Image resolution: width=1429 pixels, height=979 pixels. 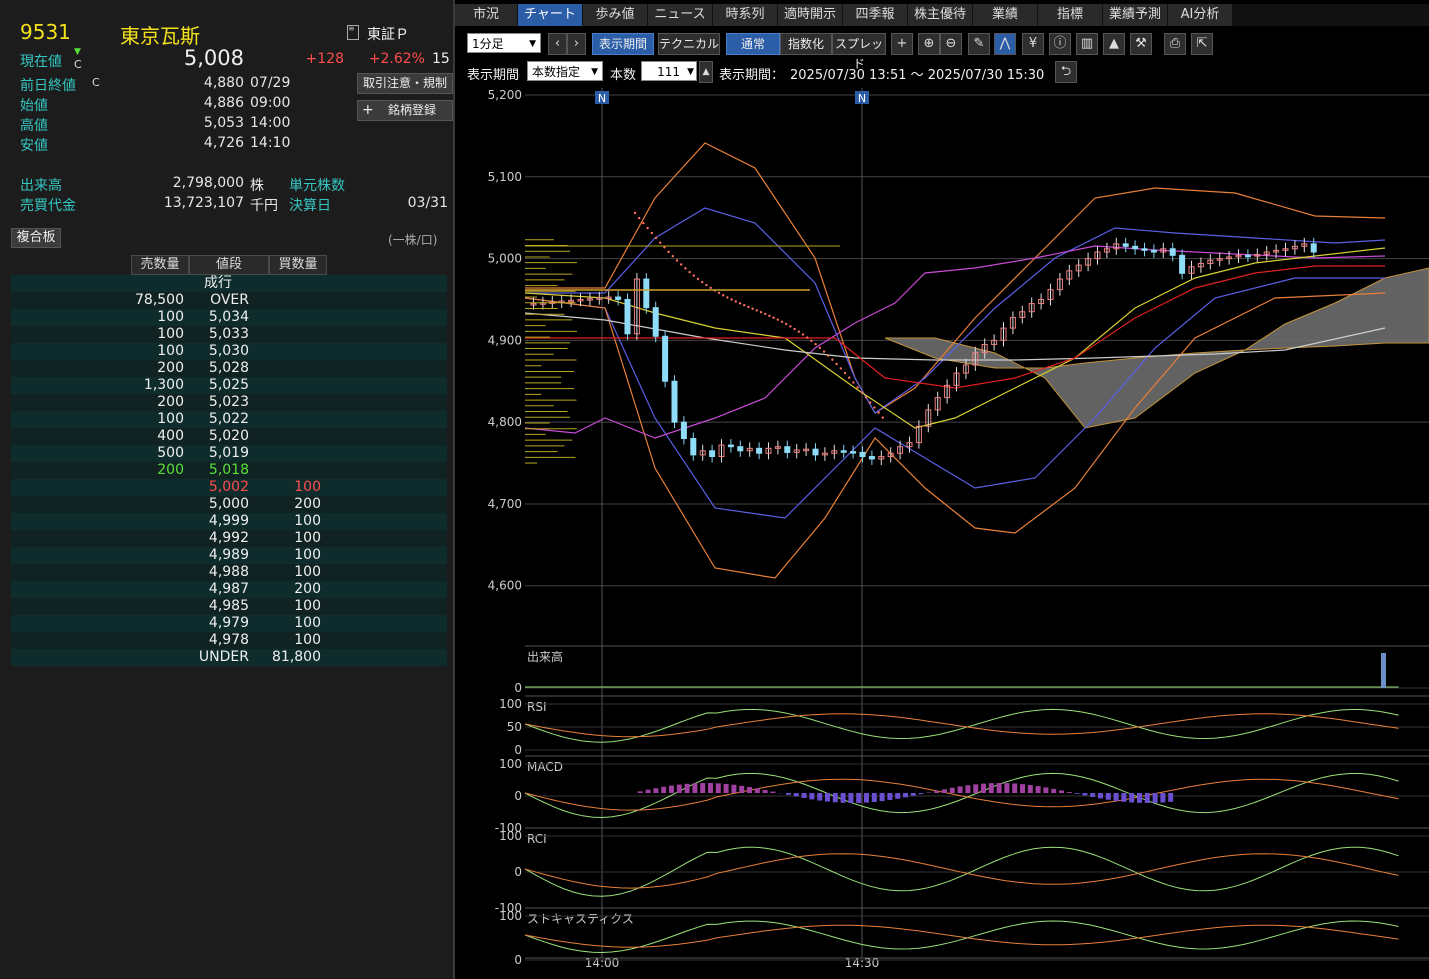 What do you see at coordinates (706, 72) in the screenshot?
I see `stepper-up-icon: ▲` at bounding box center [706, 72].